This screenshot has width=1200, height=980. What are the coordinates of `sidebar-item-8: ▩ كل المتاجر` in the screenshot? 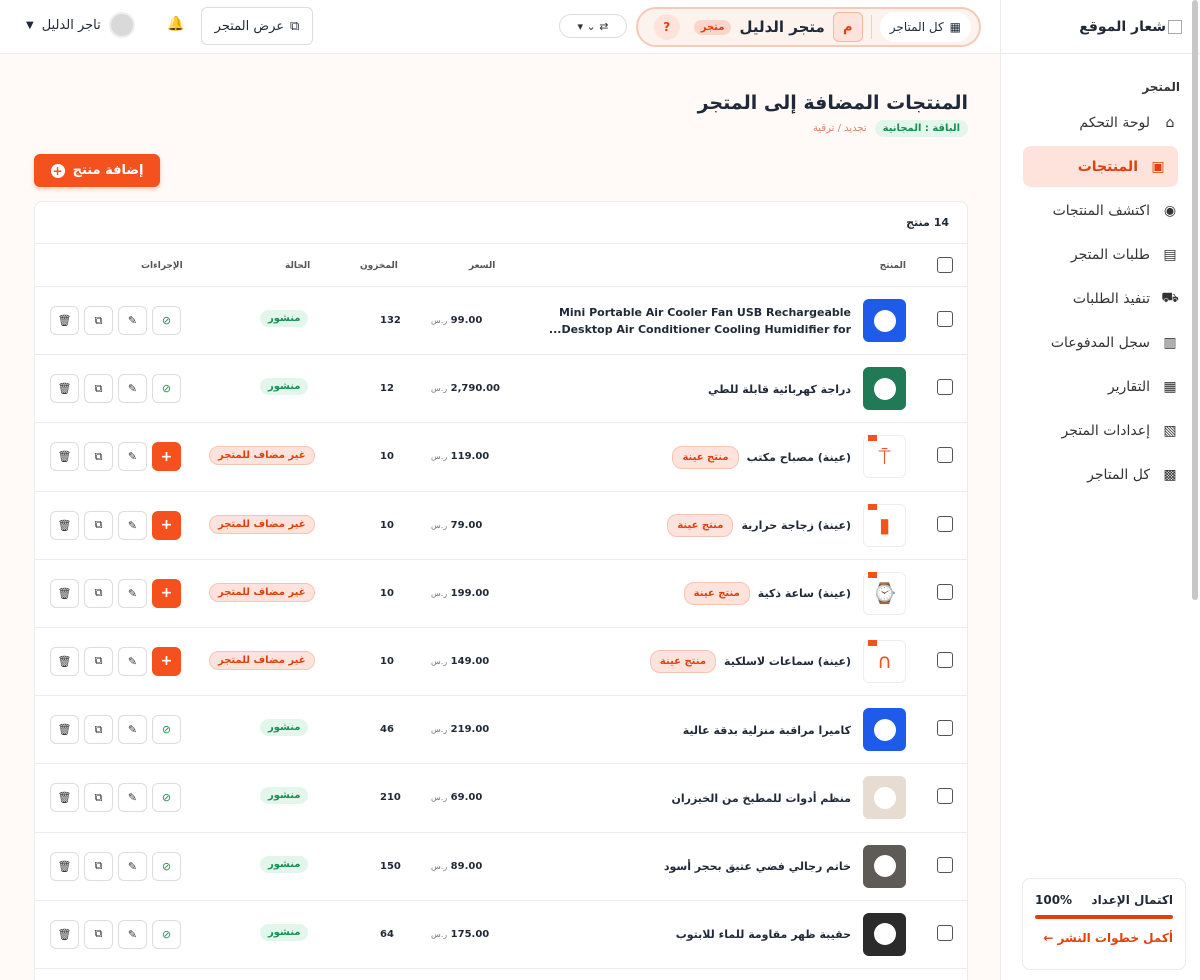 It's located at (1106, 474).